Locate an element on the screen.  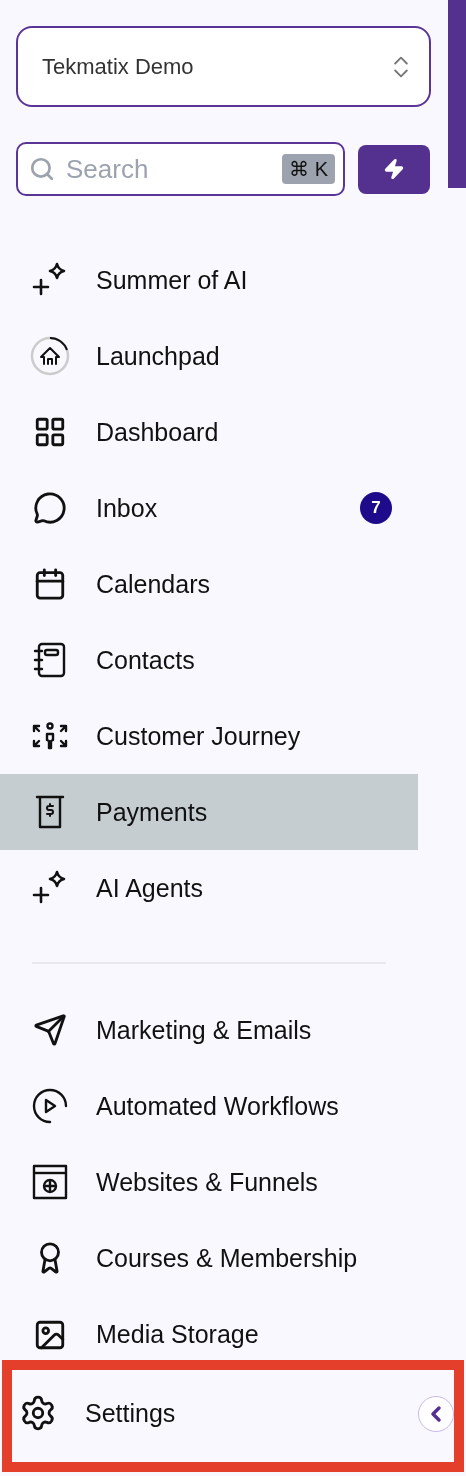
nav-item: Automated Workflows is located at coordinates (209, 1106).